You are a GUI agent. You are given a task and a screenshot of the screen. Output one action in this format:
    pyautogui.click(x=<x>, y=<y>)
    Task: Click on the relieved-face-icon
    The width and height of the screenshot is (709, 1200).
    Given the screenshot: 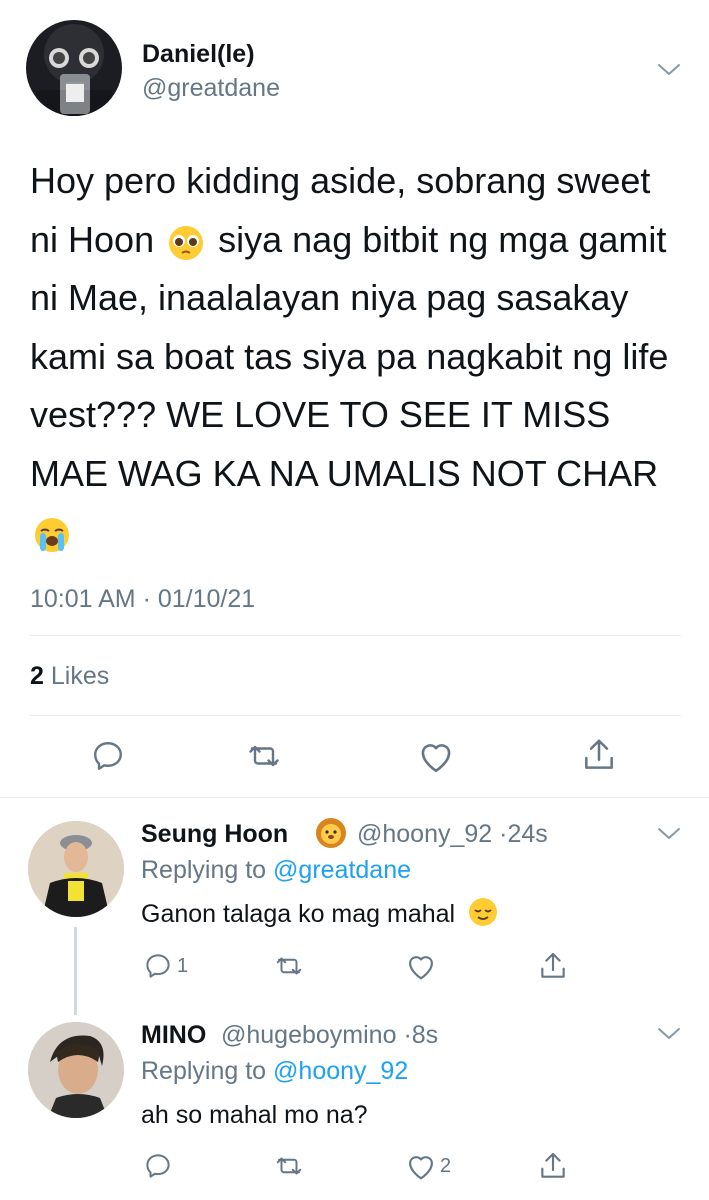 What is the action you would take?
    pyautogui.click(x=483, y=912)
    